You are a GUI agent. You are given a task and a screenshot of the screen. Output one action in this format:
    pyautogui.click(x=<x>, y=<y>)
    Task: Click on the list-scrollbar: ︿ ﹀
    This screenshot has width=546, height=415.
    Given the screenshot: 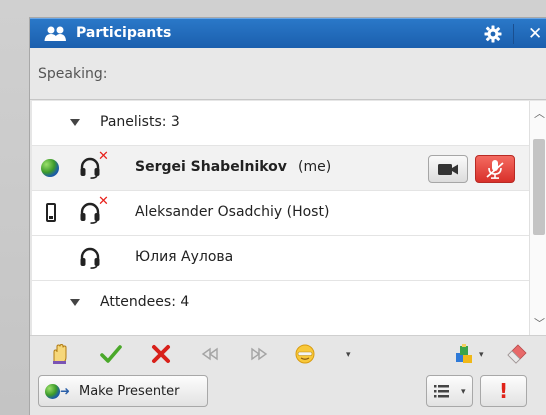 What is the action you would take?
    pyautogui.click(x=537, y=218)
    